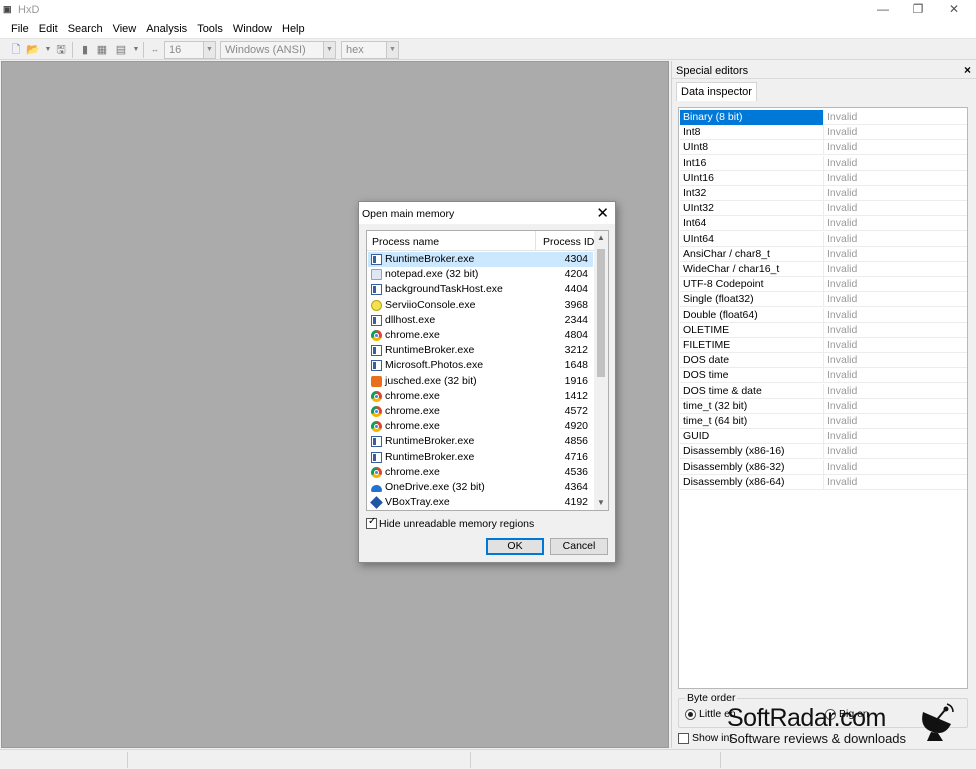 This screenshot has height=769, width=976. What do you see at coordinates (823, 345) in the screenshot?
I see `inspector-row: FILETIME Invalid` at bounding box center [823, 345].